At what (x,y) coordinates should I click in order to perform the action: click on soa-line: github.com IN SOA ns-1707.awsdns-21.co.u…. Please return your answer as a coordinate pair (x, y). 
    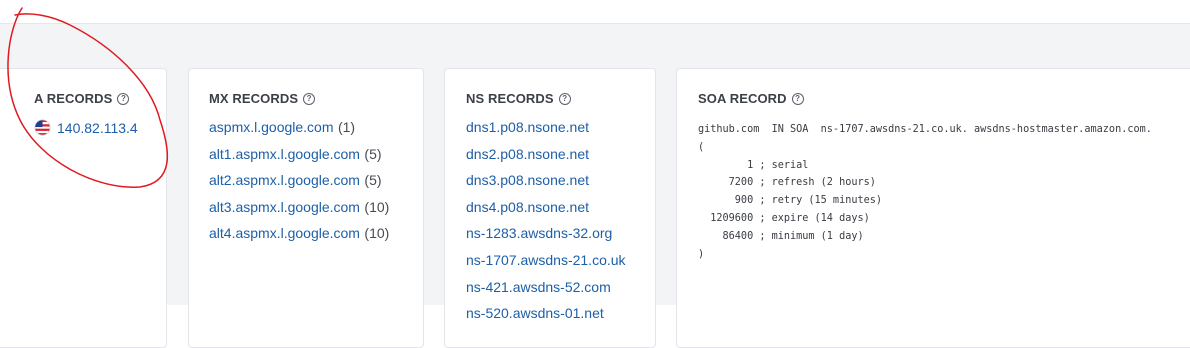
    Looking at the image, I should click on (925, 129).